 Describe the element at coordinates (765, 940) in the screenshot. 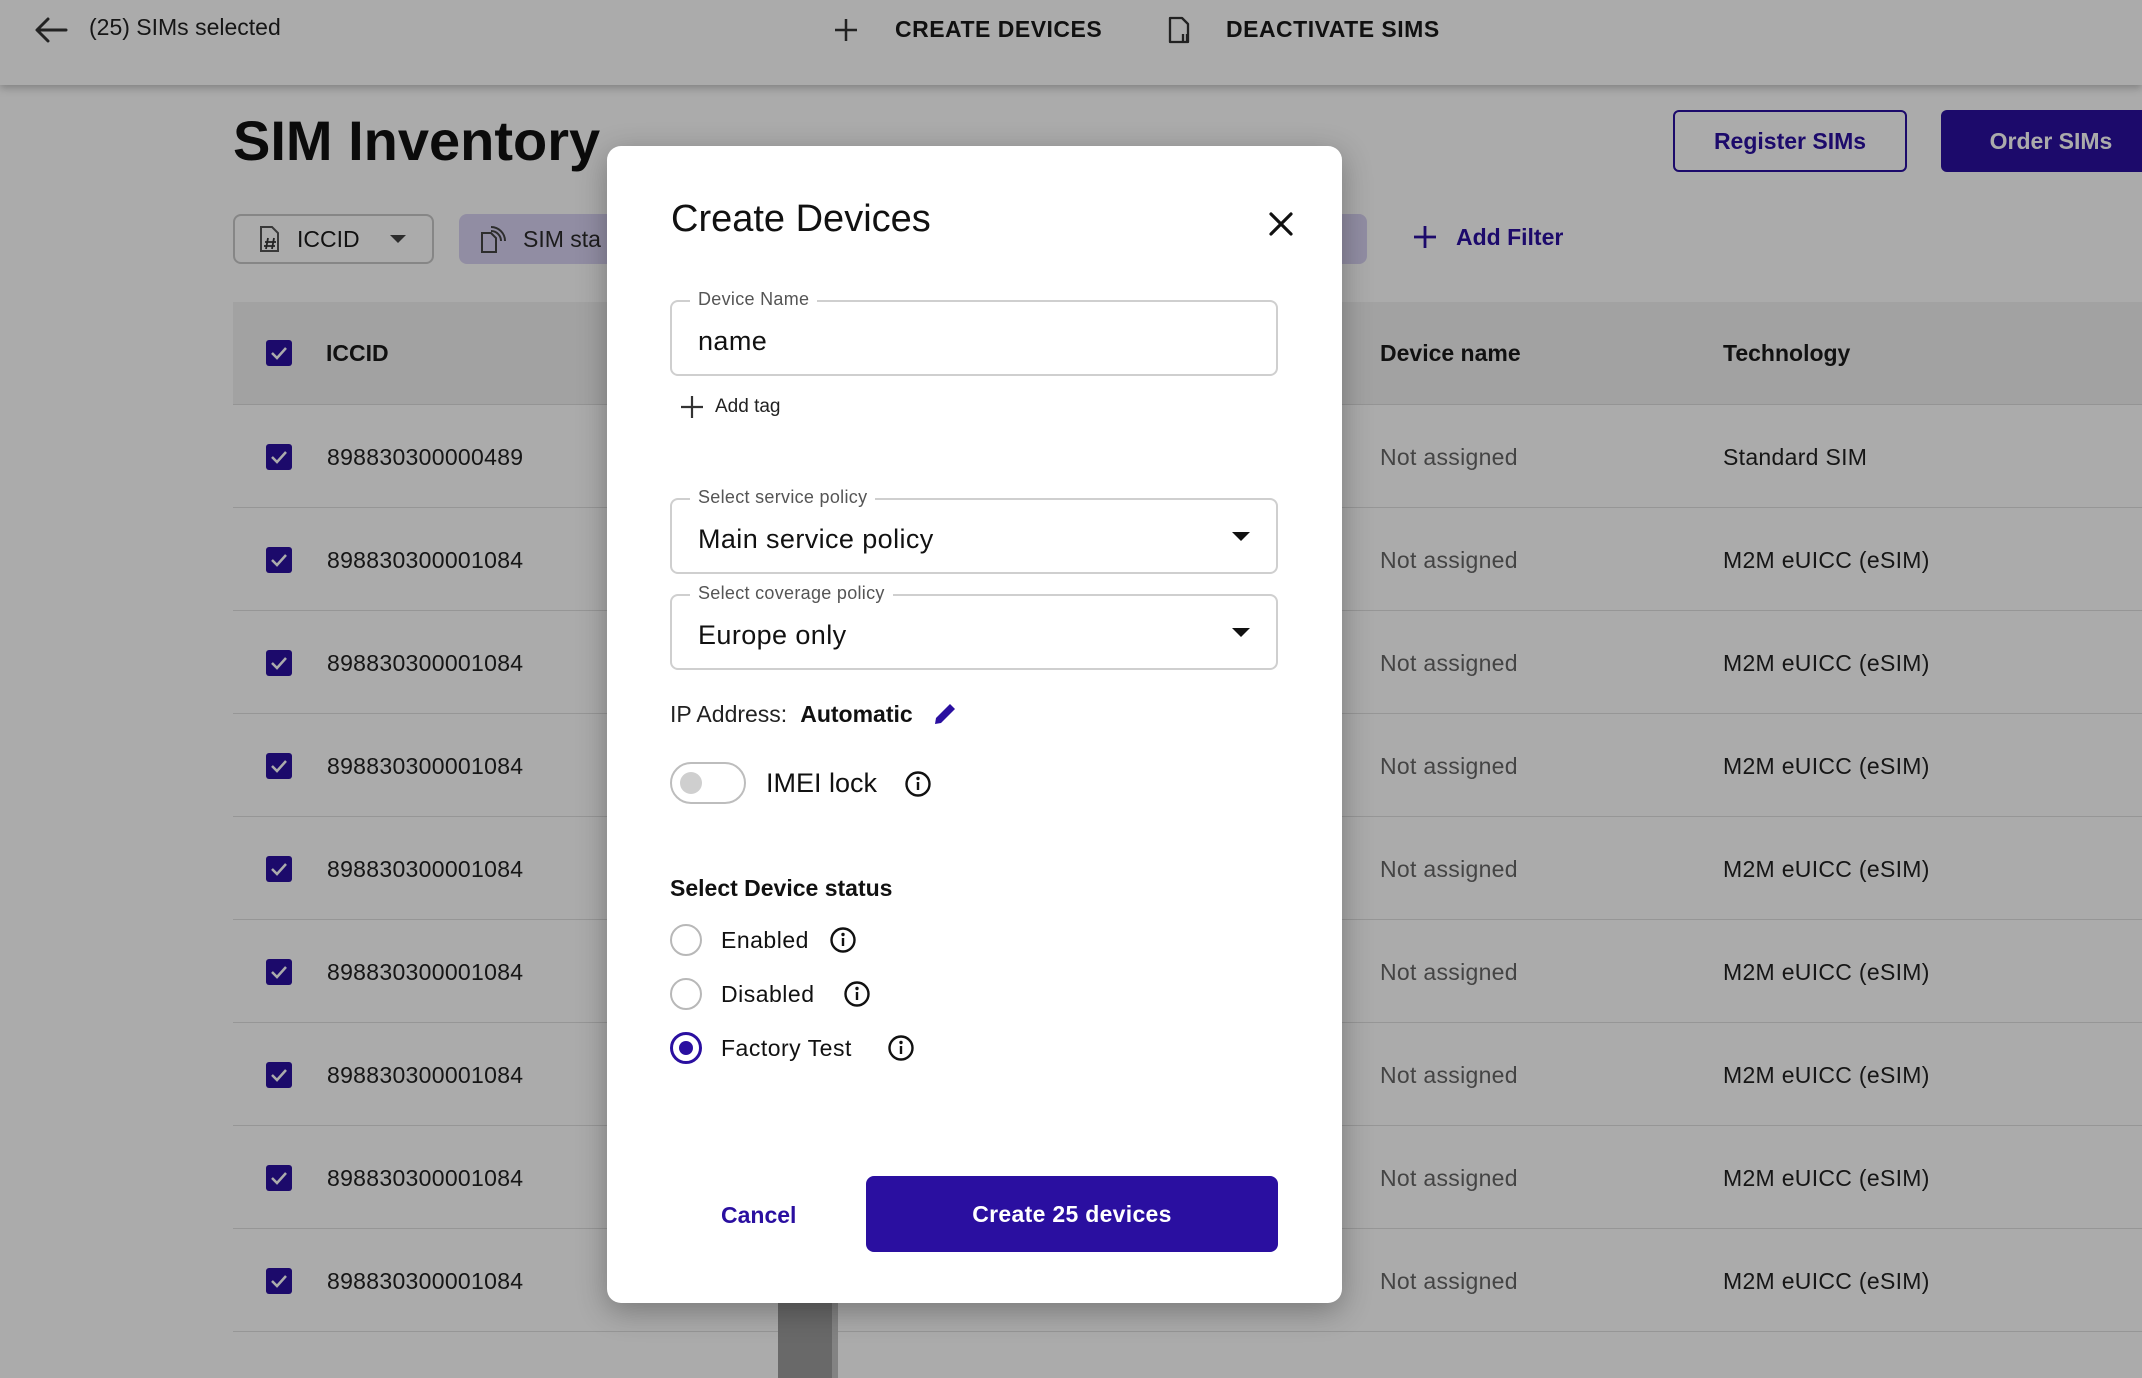

I see `status-enabled-label: Enabled` at that location.